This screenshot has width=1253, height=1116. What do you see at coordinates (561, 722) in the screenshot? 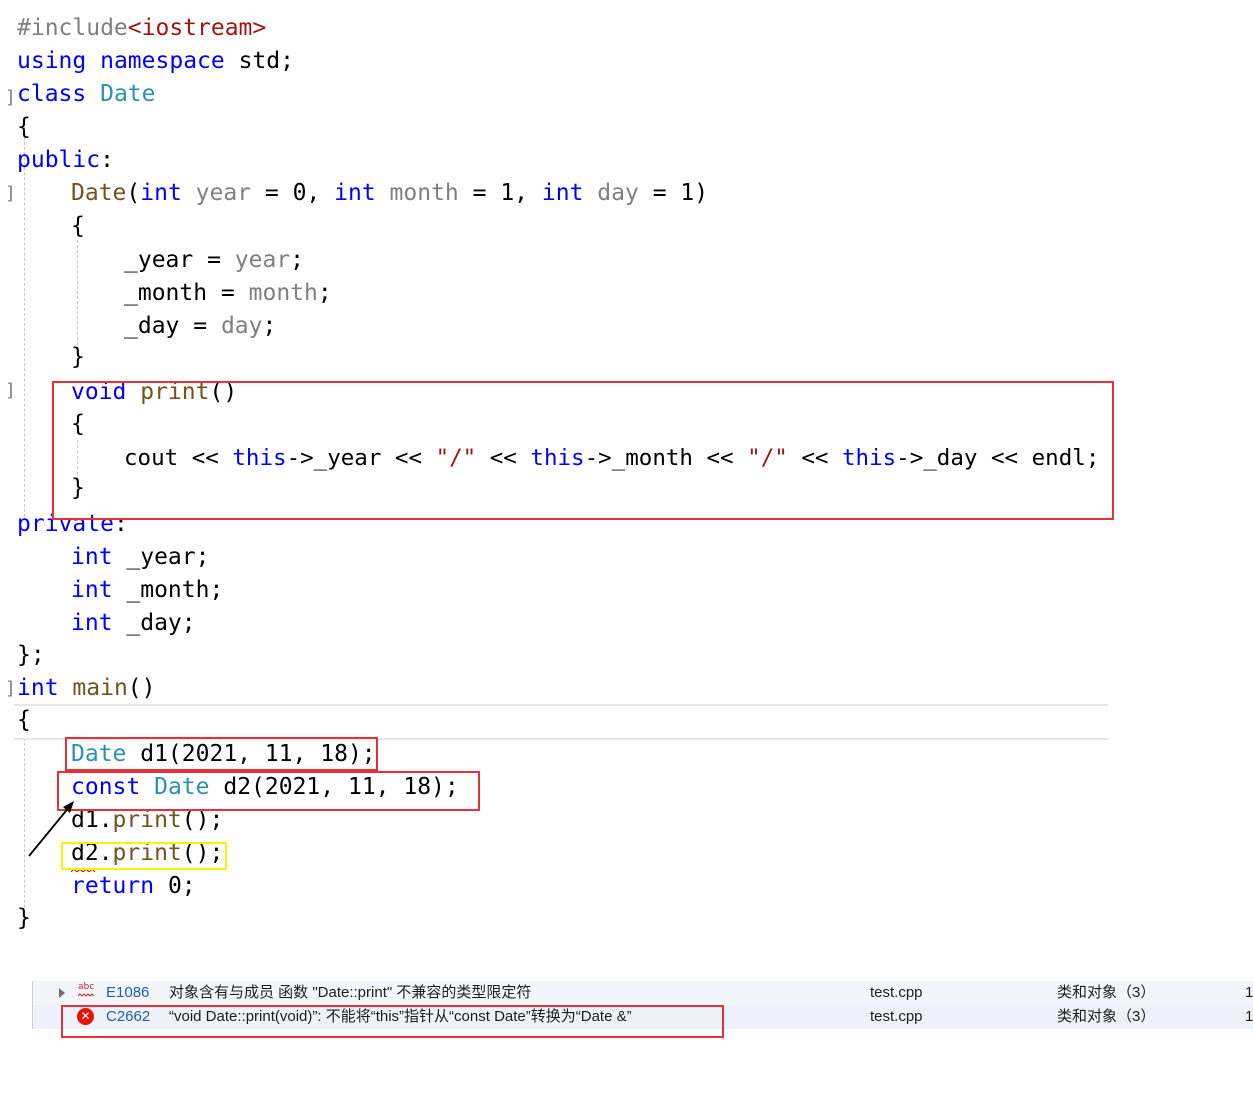
I see `current-line-highlight` at bounding box center [561, 722].